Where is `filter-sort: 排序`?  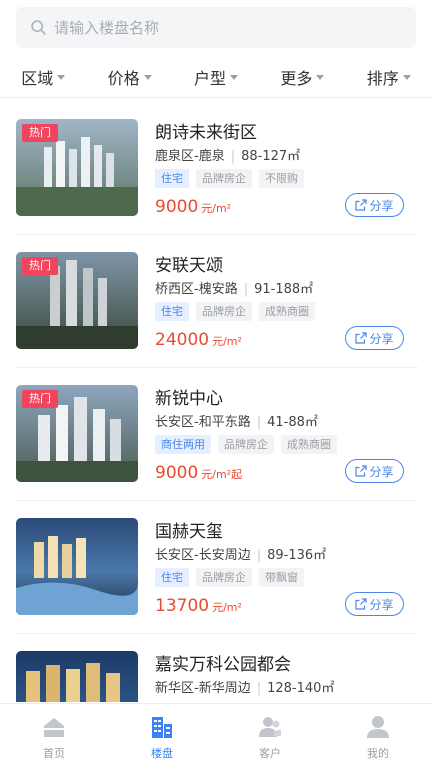
filter-sort: 排序 is located at coordinates (389, 77).